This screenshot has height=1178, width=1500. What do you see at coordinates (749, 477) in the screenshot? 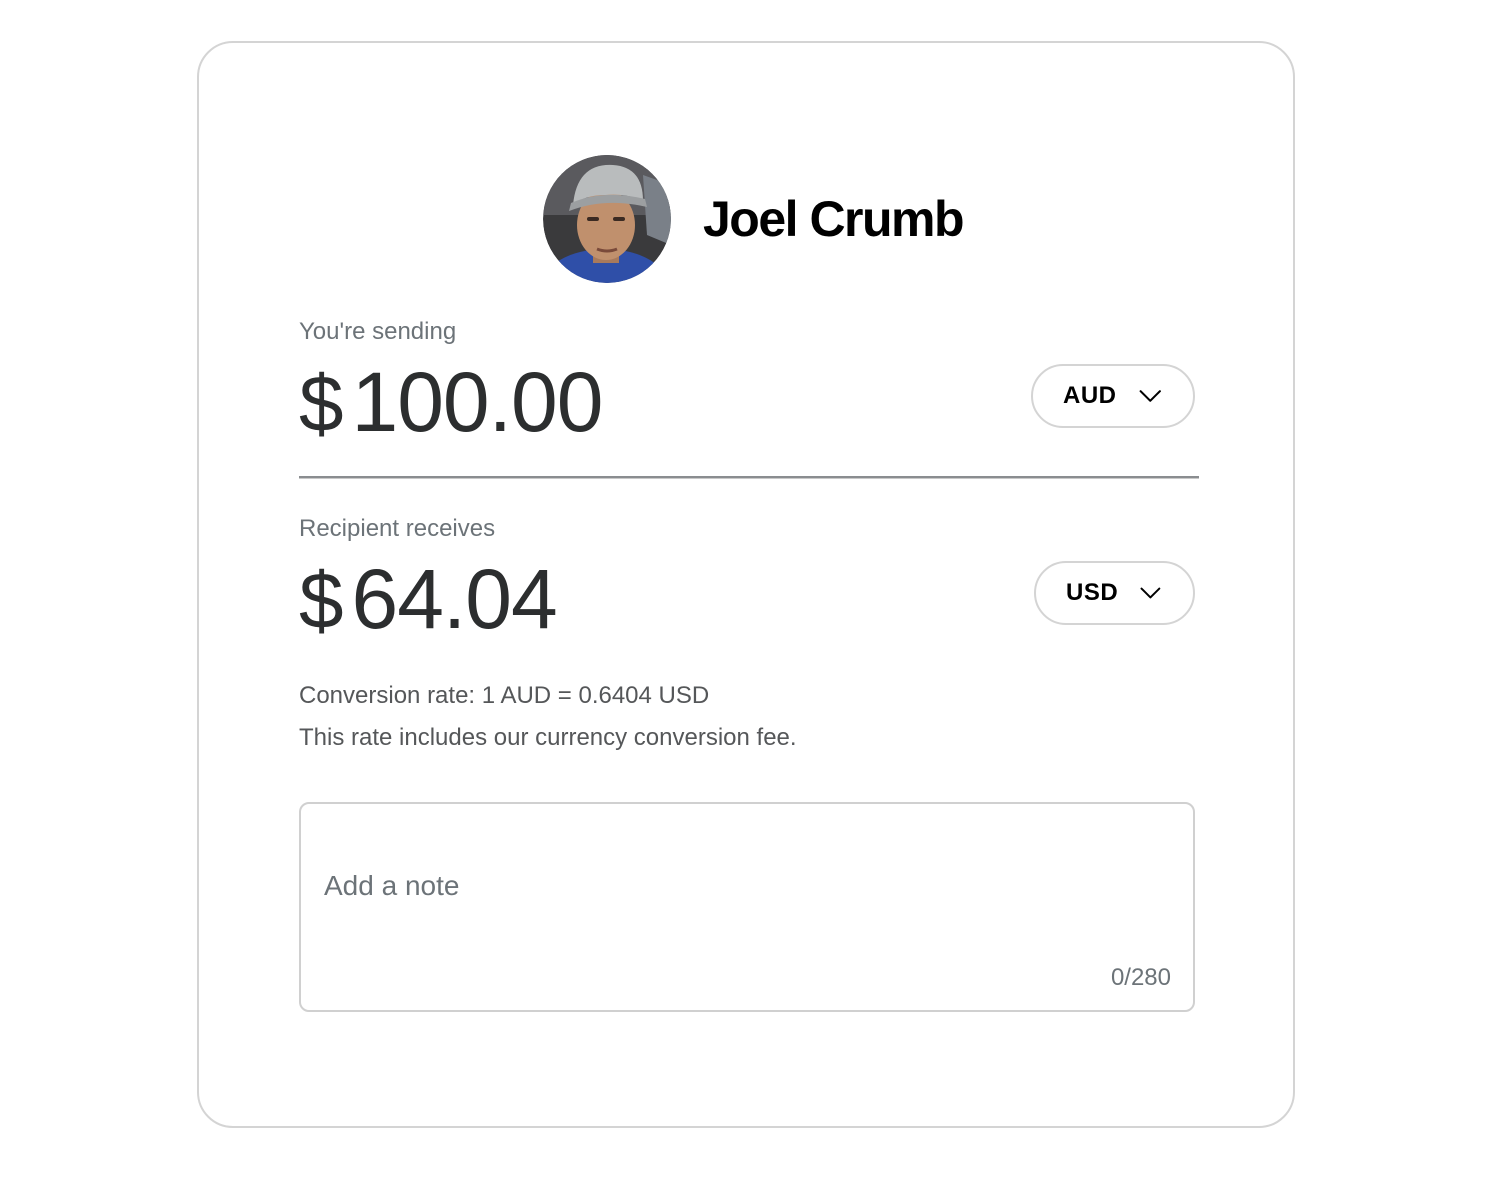
I see `amount-divider` at bounding box center [749, 477].